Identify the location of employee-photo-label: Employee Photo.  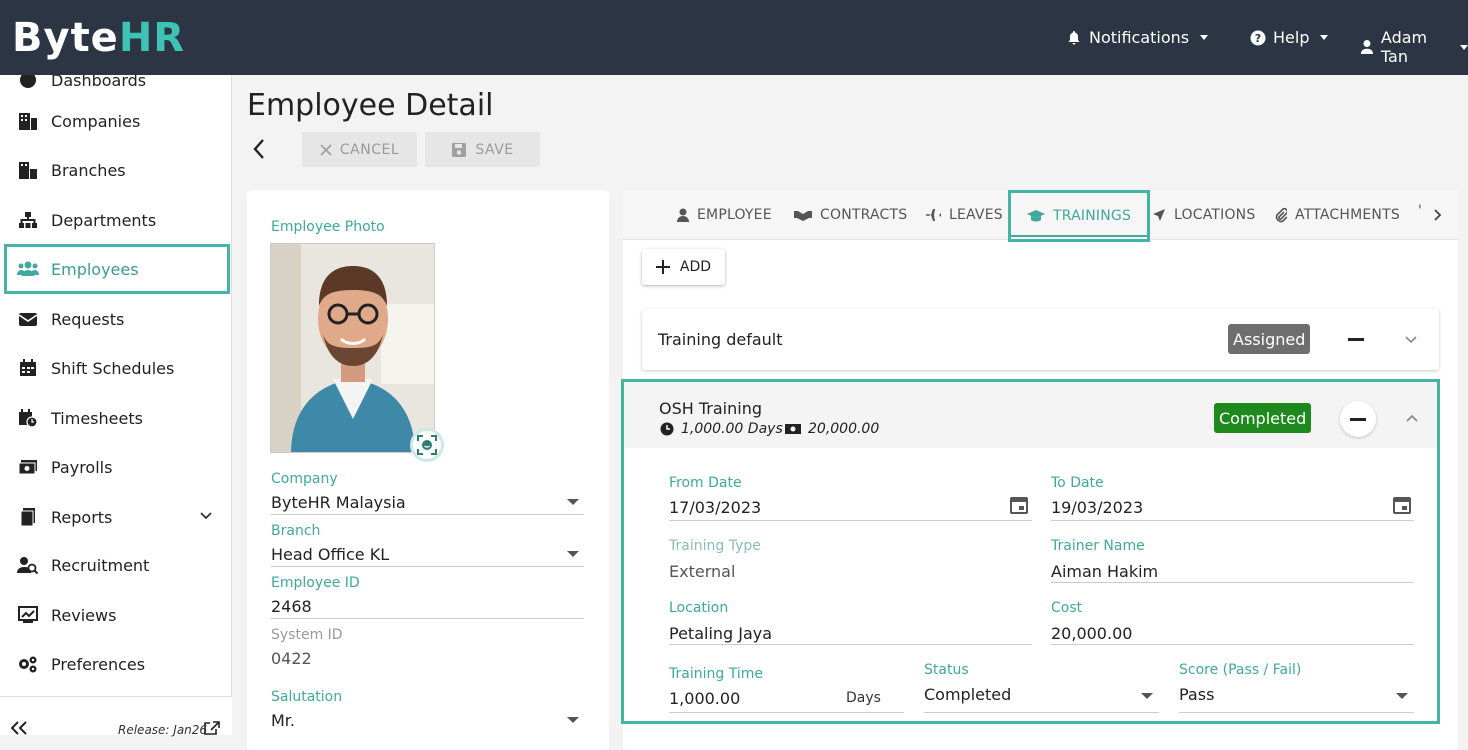
(328, 227).